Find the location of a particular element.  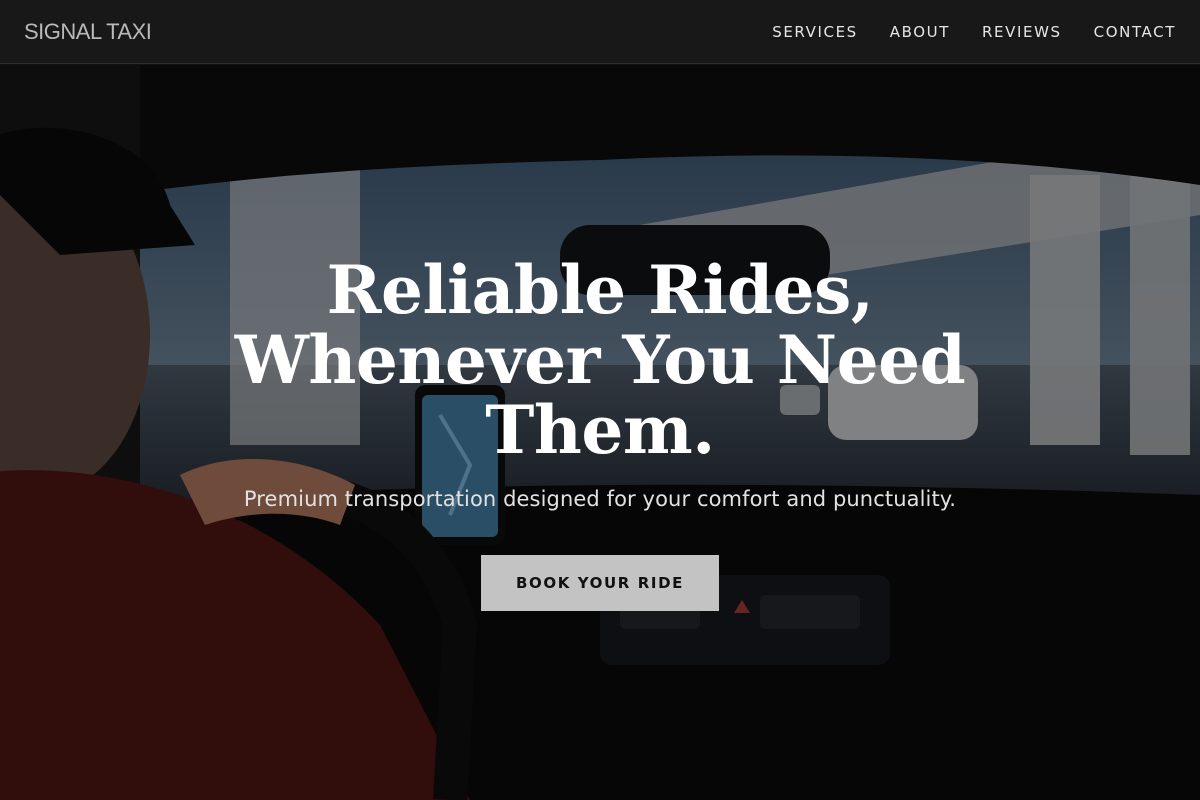

nav-link-reviews: REVIEWS is located at coordinates (1022, 32).